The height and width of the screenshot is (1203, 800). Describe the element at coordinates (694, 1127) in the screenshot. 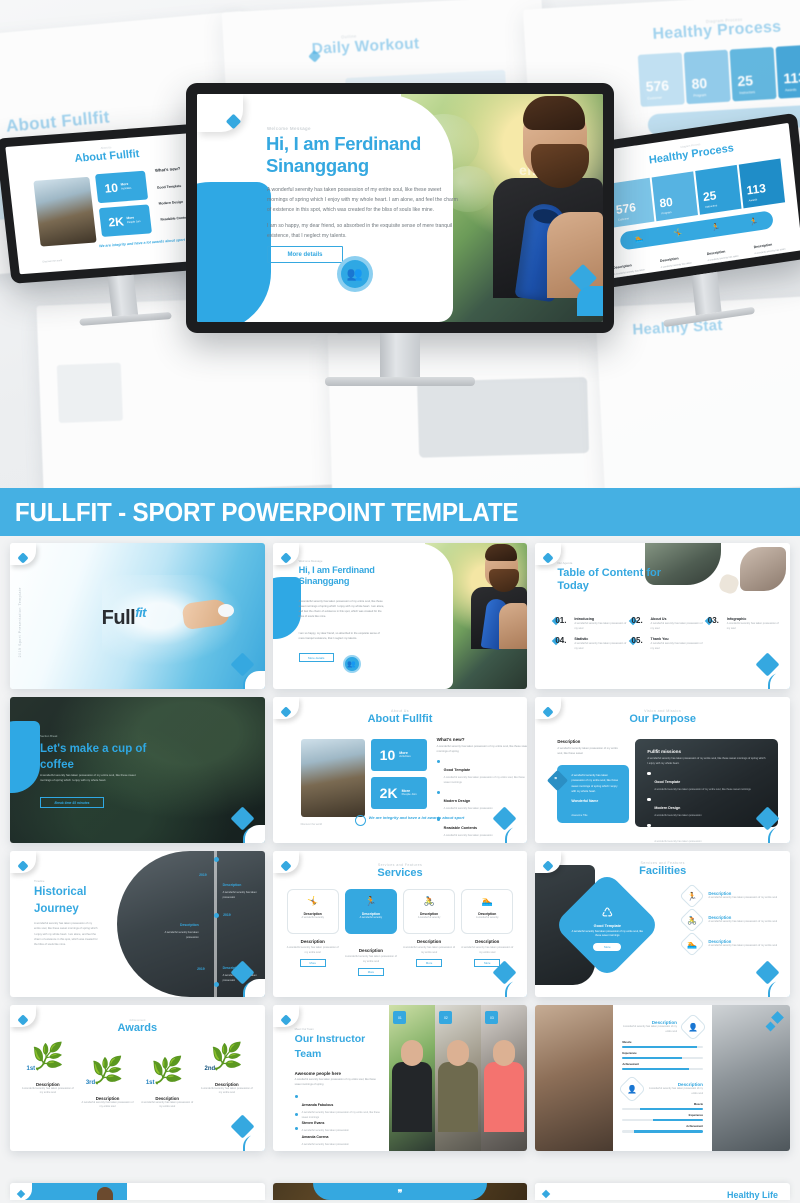

I see `skill-bar-label: Achievement` at that location.